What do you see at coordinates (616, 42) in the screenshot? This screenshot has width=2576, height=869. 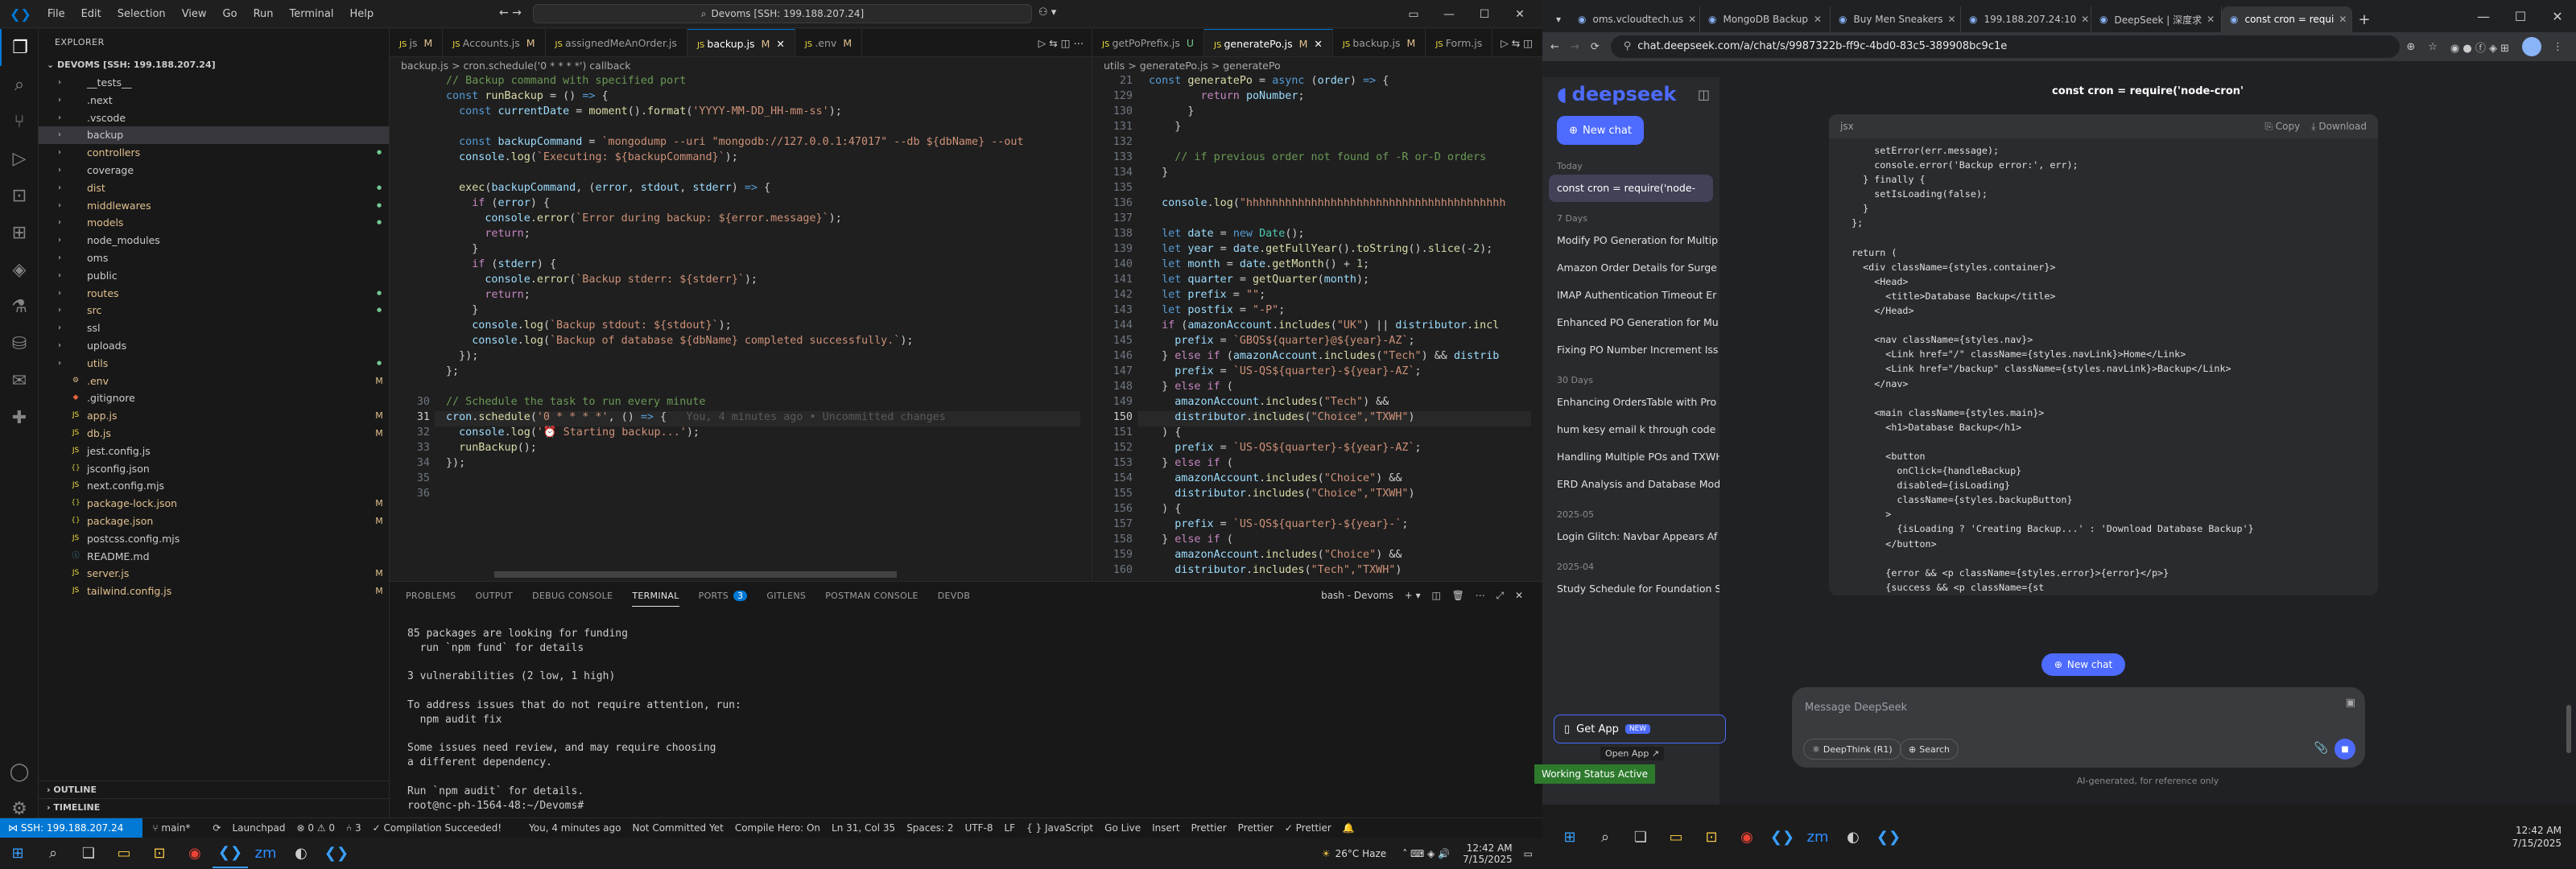 I see `editor-tab: JS assignedMeAnOrder.js` at bounding box center [616, 42].